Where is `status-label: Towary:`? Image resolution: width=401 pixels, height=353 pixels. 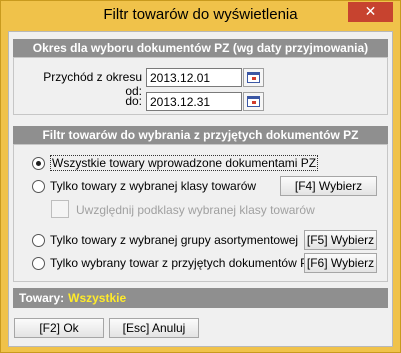 status-label: Towary: is located at coordinates (42, 298).